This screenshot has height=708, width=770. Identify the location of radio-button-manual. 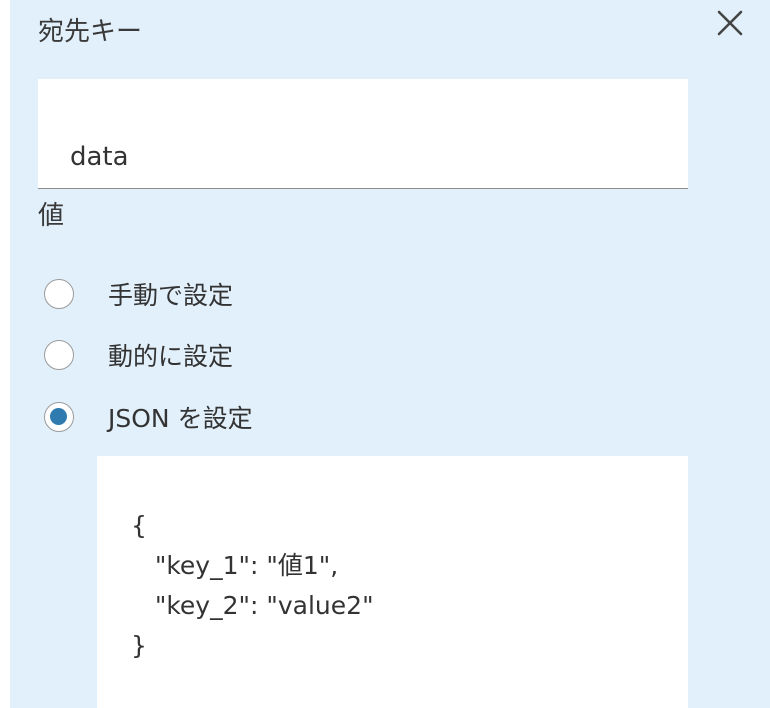
(59, 294).